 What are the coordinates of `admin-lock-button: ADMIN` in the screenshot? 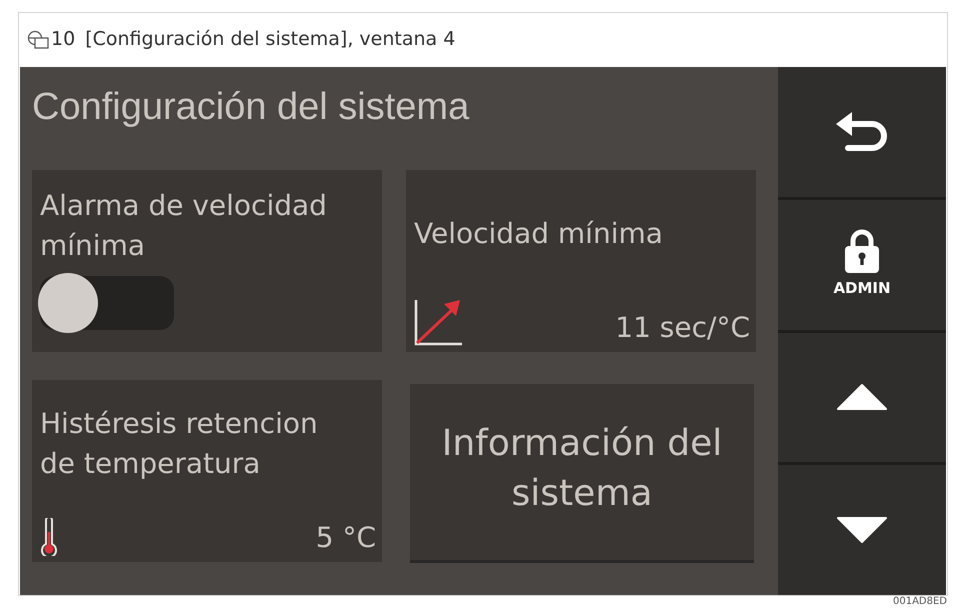 It's located at (862, 265).